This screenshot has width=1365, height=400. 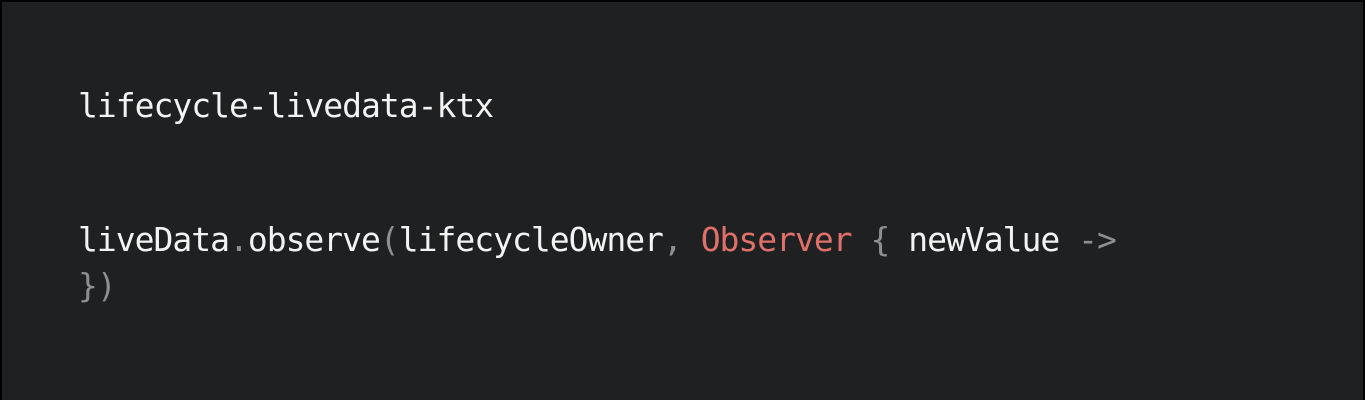 I want to click on receiver-token: liveData, so click(x=154, y=239).